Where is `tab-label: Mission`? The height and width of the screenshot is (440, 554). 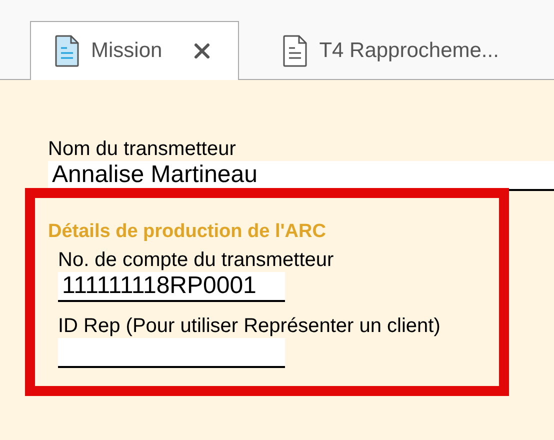
tab-label: Mission is located at coordinates (126, 51).